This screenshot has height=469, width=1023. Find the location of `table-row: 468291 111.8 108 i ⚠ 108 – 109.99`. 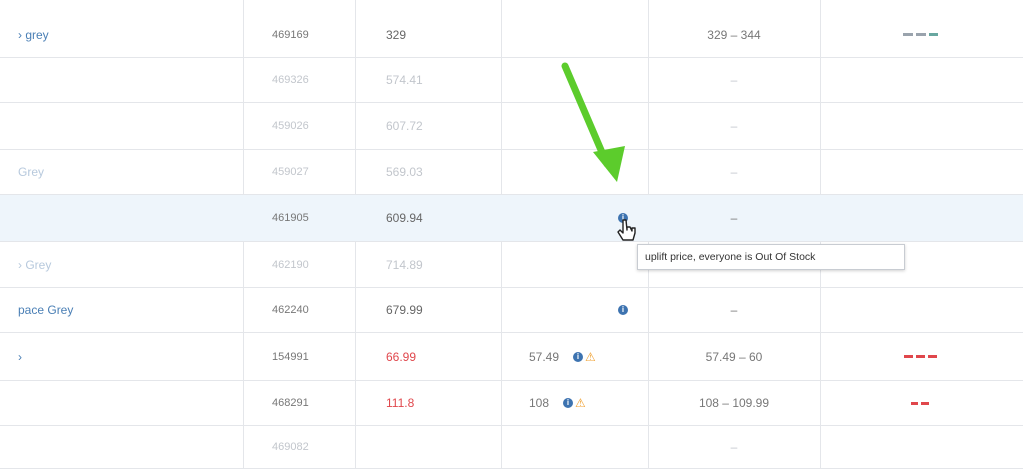

table-row: 468291 111.8 108 i ⚠ 108 – 109.99 is located at coordinates (511, 403).